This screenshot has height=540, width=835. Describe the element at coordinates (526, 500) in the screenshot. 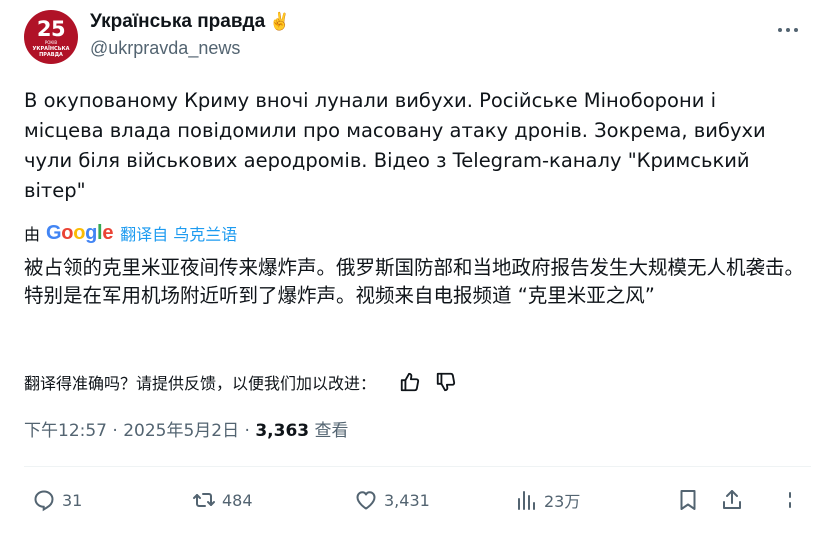

I see `analytics-icon` at that location.